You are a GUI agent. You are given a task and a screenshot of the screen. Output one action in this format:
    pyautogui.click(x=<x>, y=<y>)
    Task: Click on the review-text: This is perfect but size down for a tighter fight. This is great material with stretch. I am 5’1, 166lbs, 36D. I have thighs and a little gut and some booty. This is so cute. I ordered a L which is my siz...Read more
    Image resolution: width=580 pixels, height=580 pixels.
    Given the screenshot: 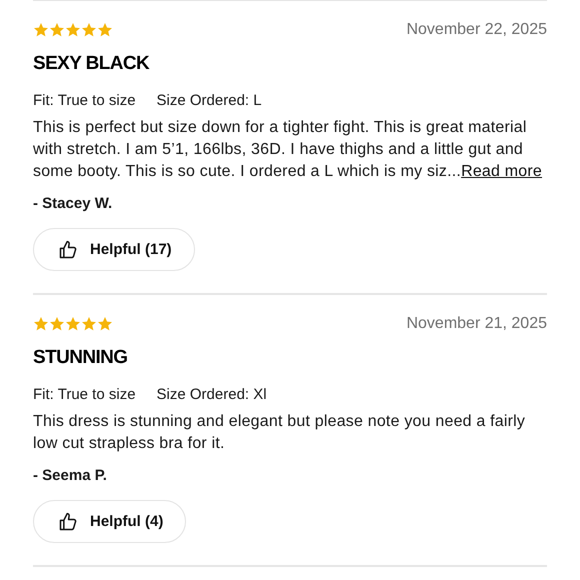 What is the action you would take?
    pyautogui.click(x=288, y=150)
    